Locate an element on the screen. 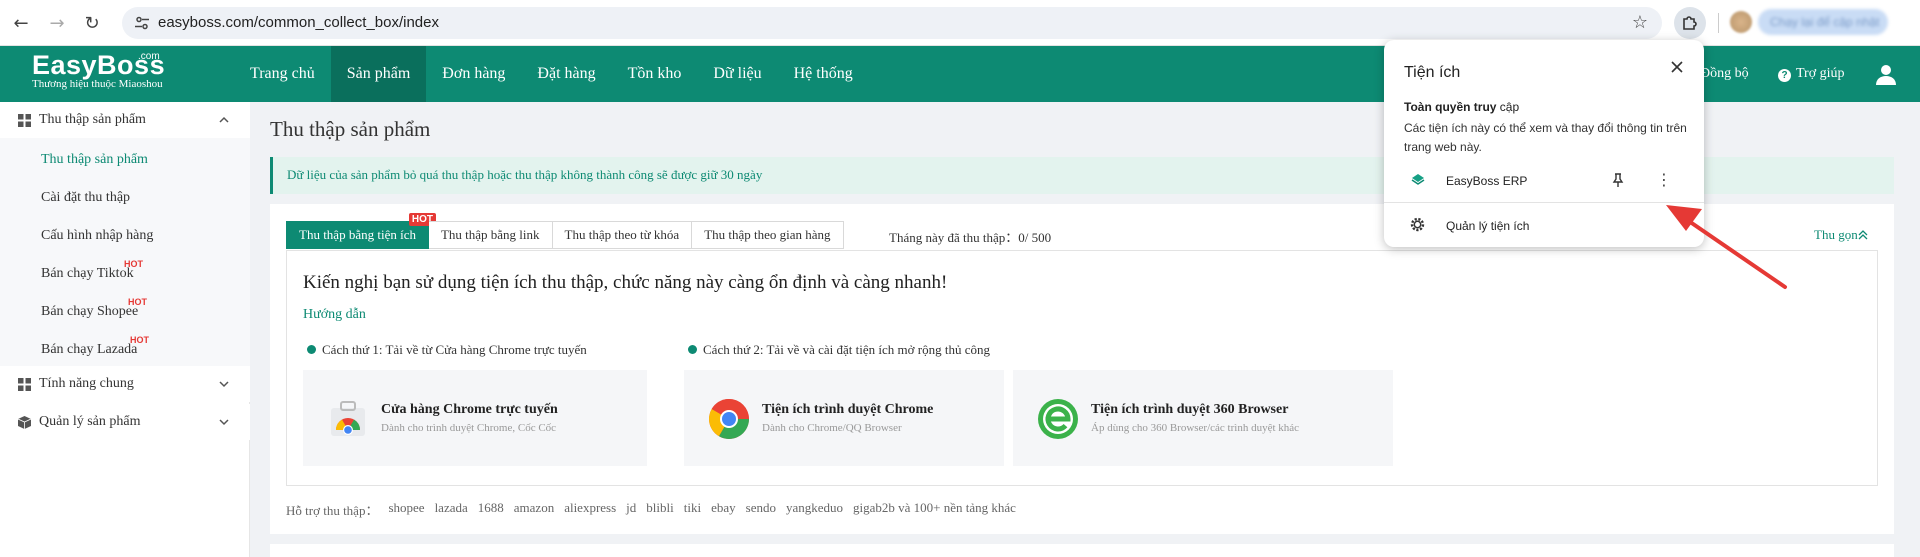 The height and width of the screenshot is (557, 1920). help-link: ? Trợ giúp is located at coordinates (1811, 74).